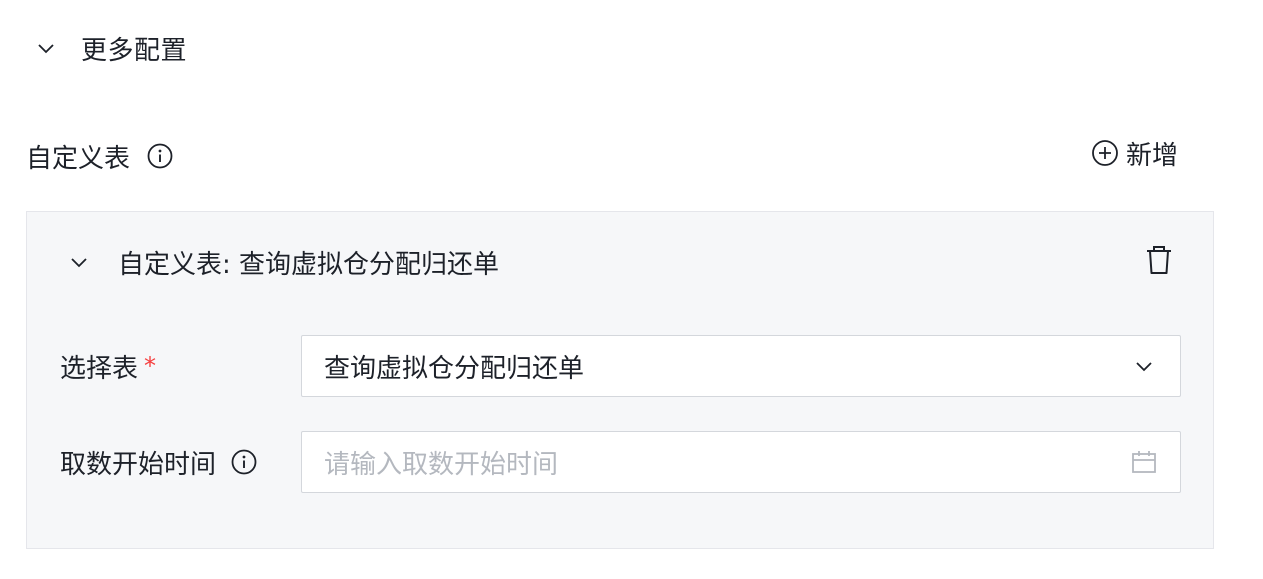  I want to click on add-custom-table-button: 新增, so click(1134, 153).